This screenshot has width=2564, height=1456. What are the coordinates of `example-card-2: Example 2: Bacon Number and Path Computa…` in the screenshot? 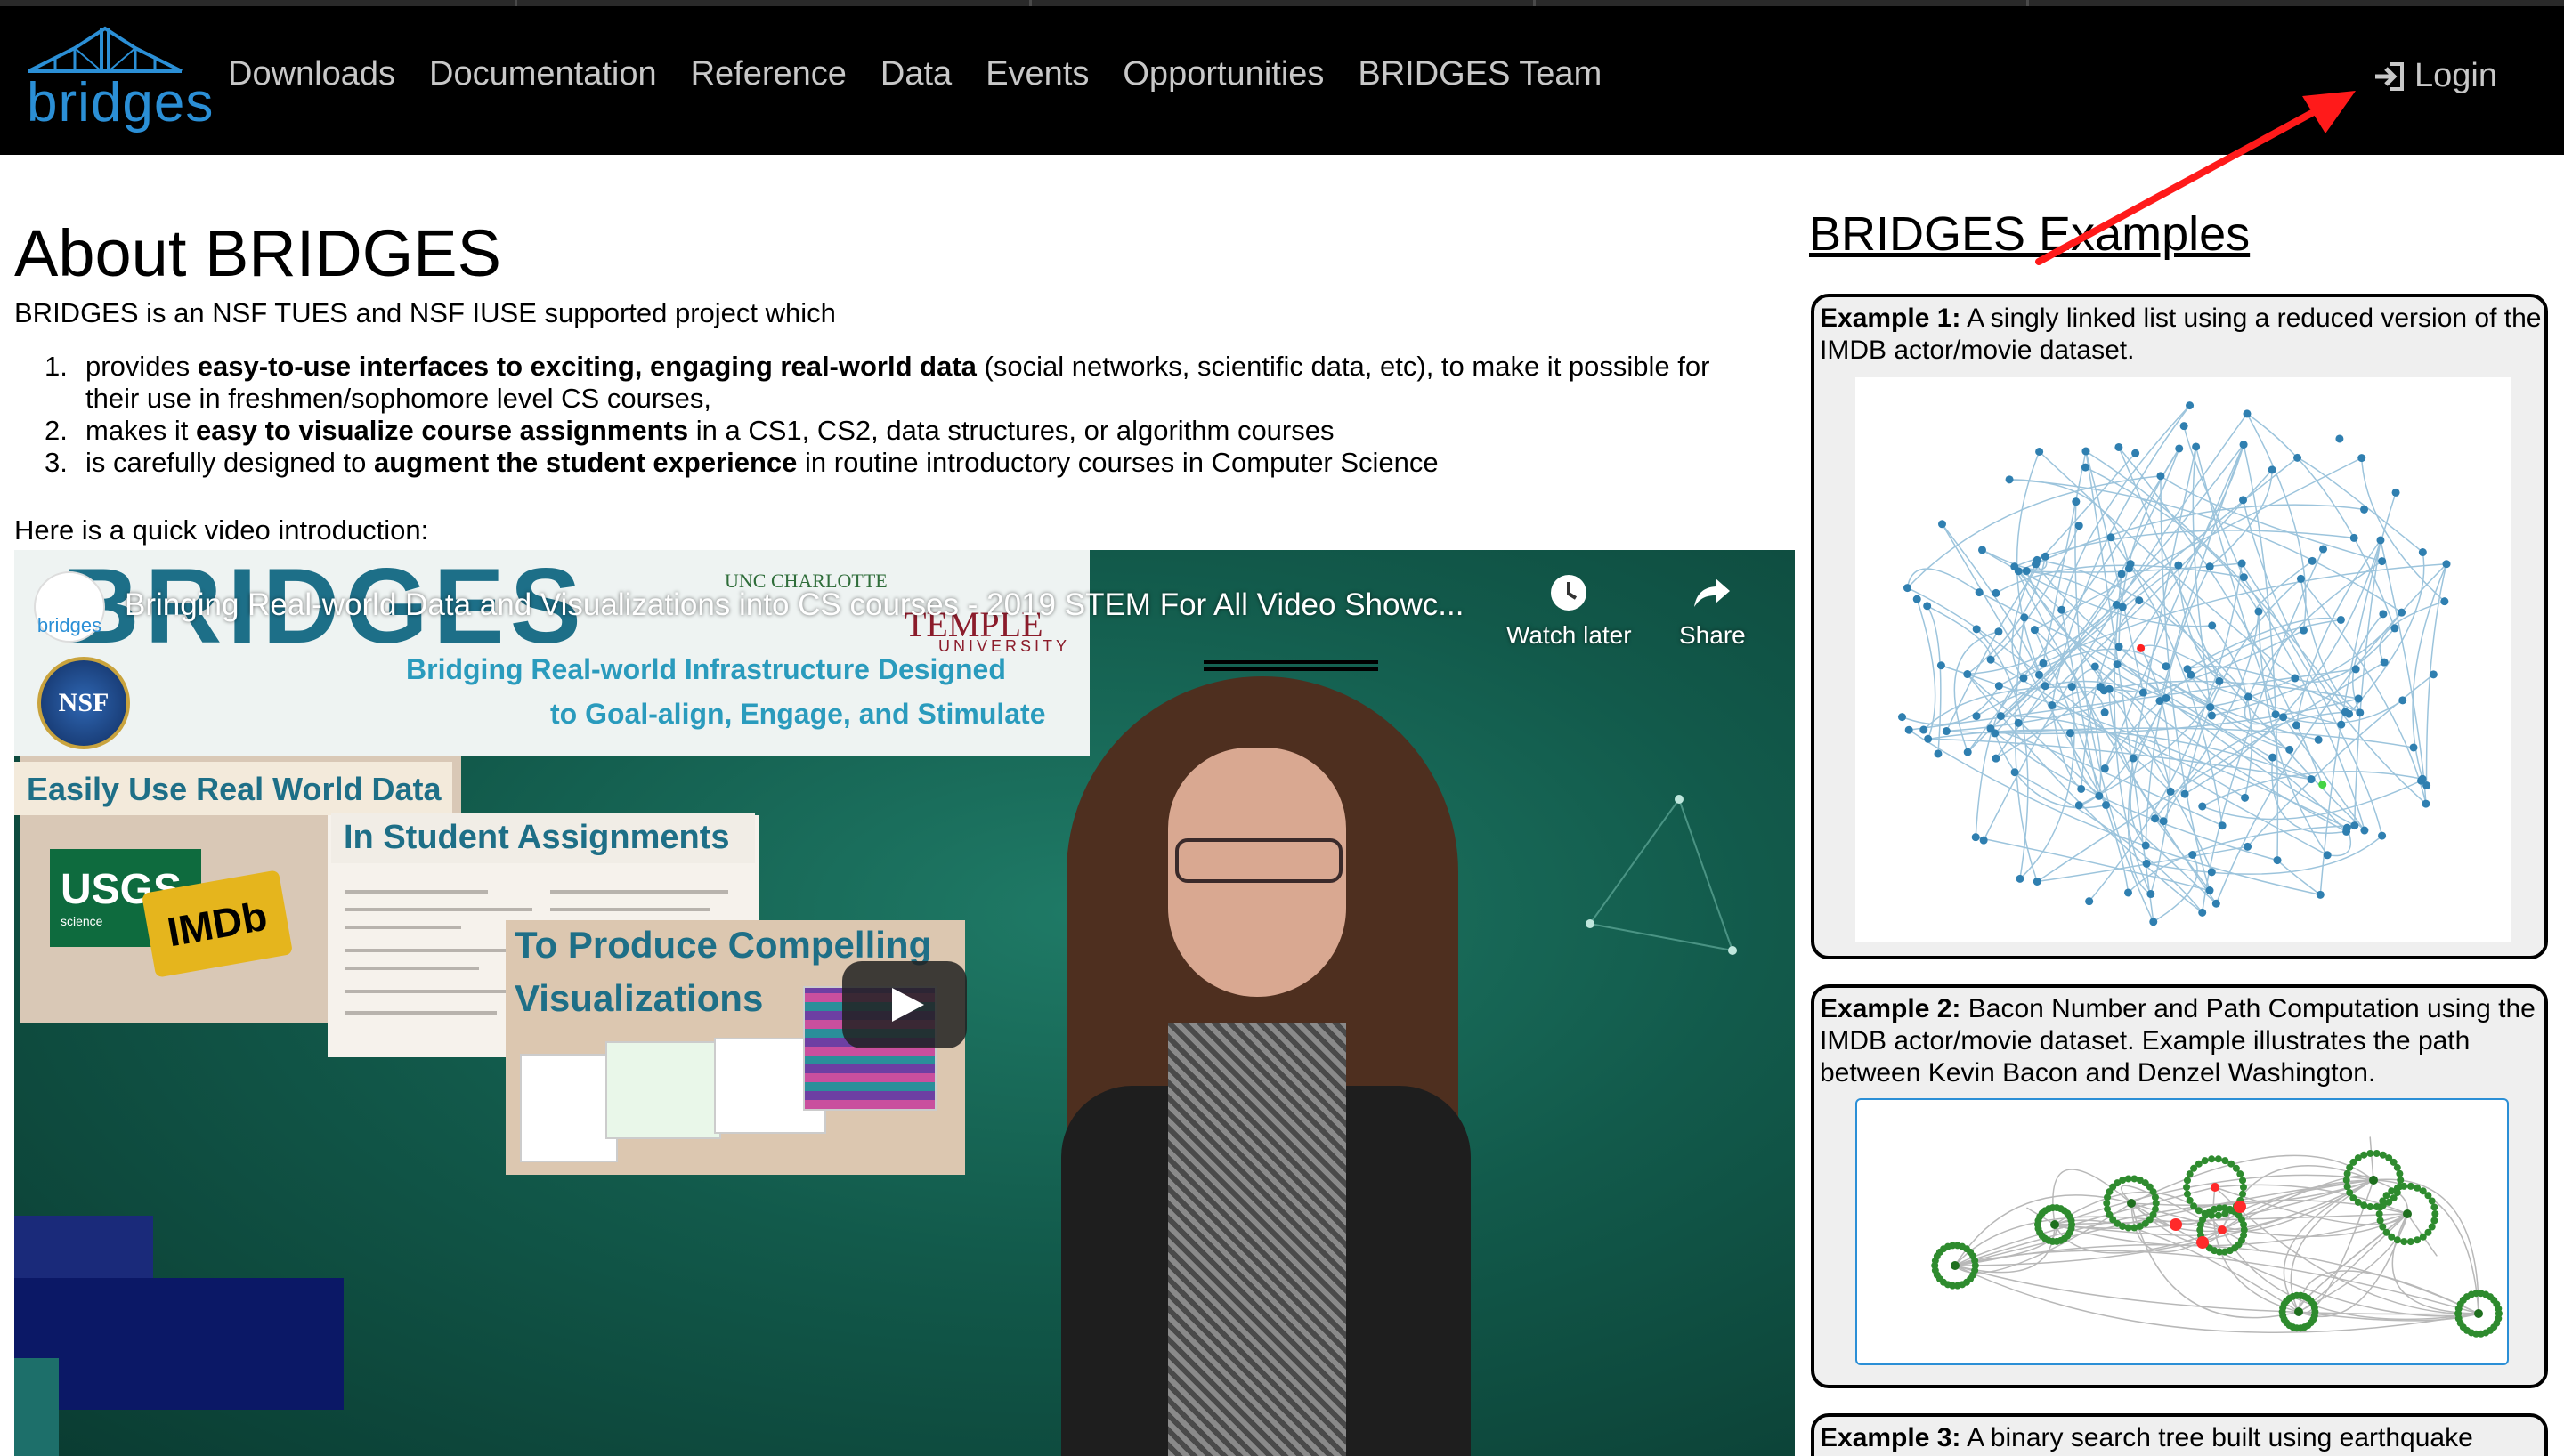 It's located at (2179, 1186).